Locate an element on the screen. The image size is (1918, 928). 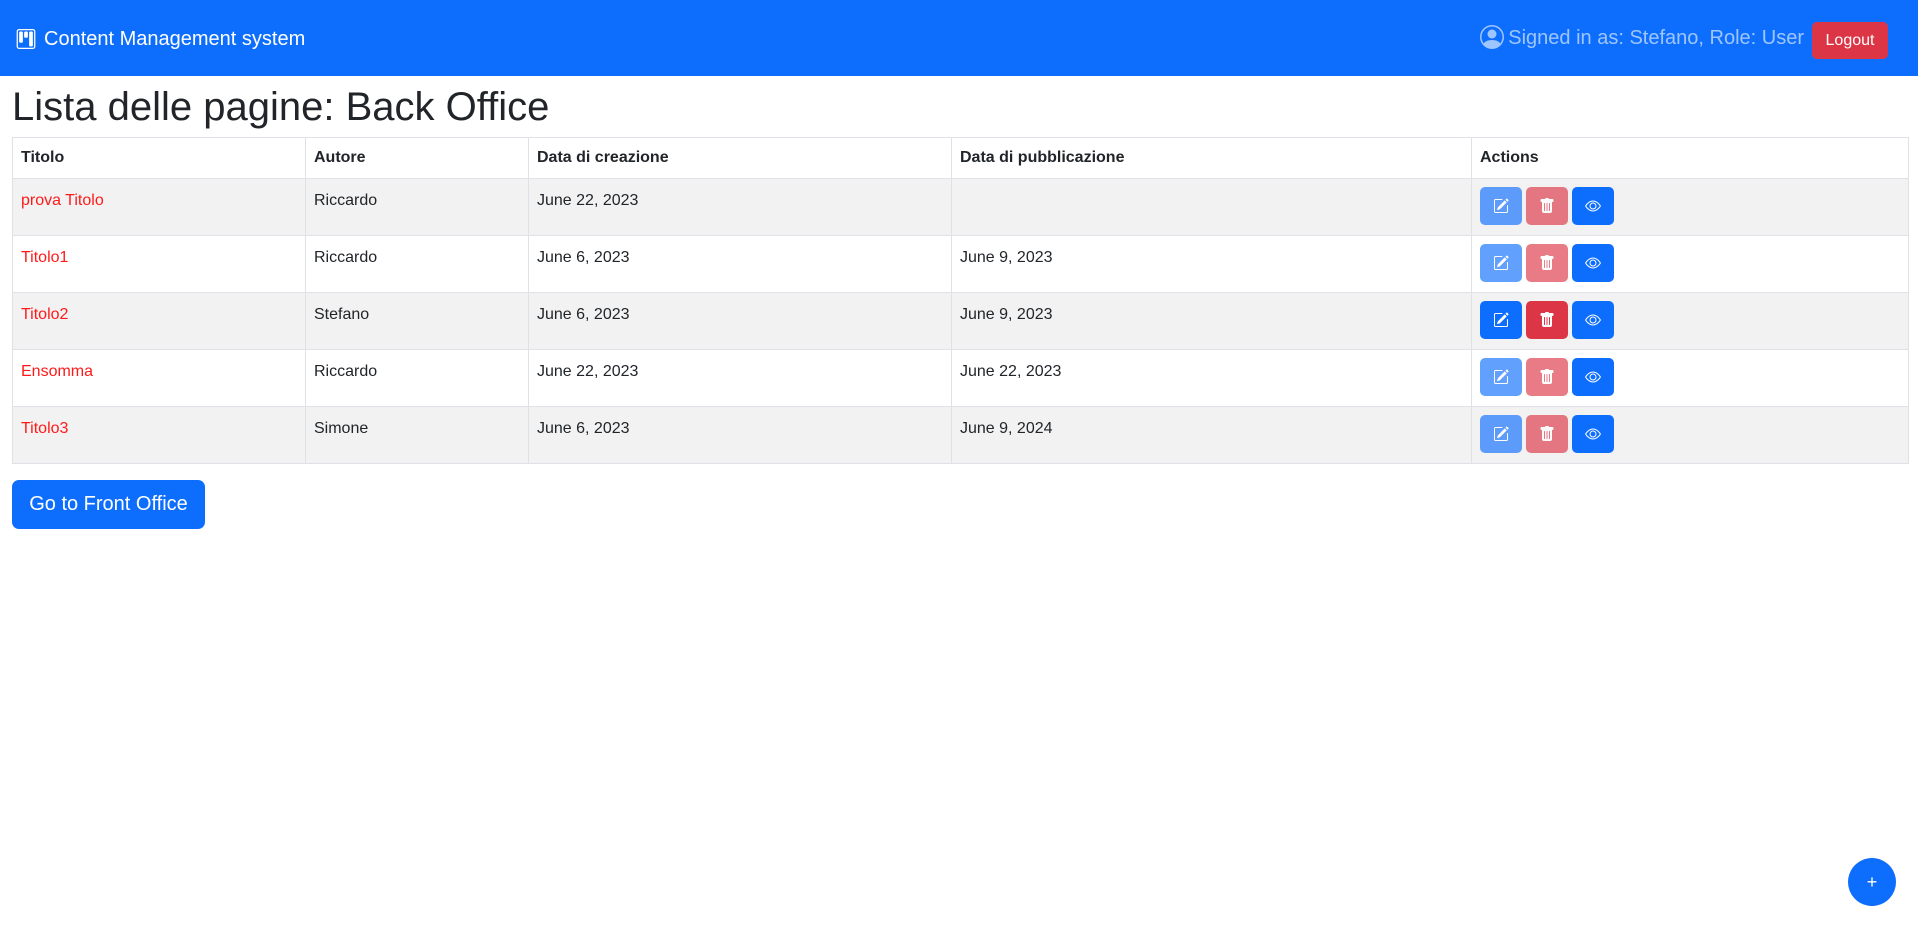
published-date-cell: June 22, 2023 is located at coordinates (1211, 378).